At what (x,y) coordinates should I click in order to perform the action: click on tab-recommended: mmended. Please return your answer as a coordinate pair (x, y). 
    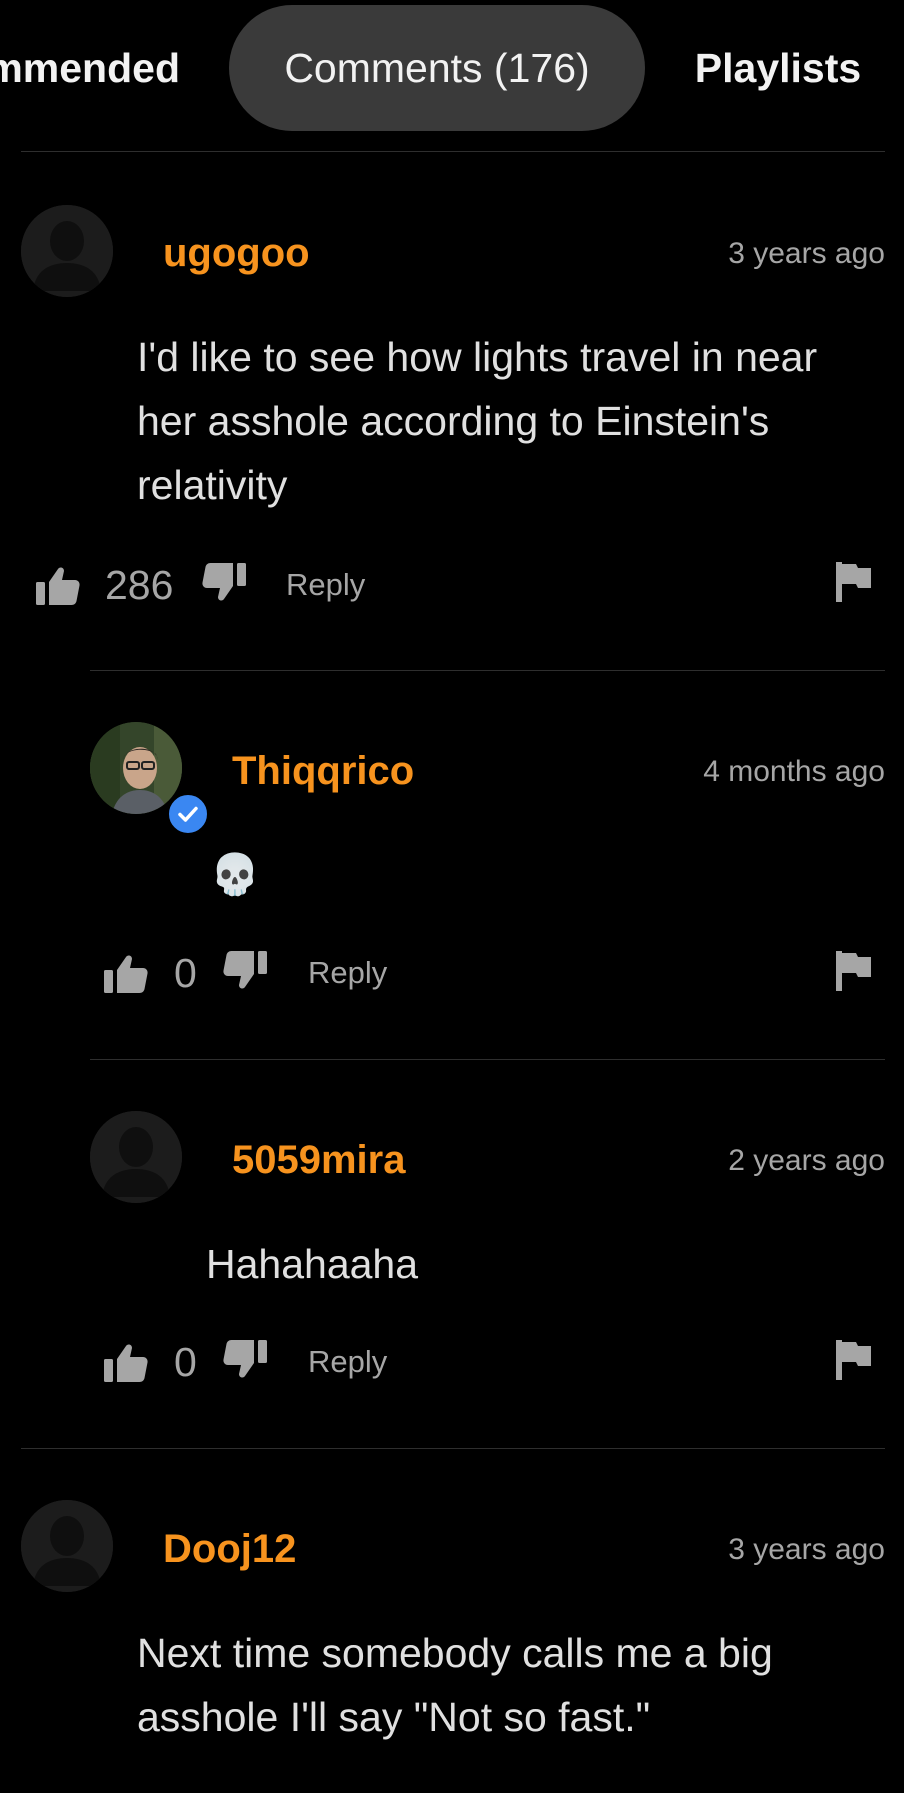
    Looking at the image, I should click on (90, 68).